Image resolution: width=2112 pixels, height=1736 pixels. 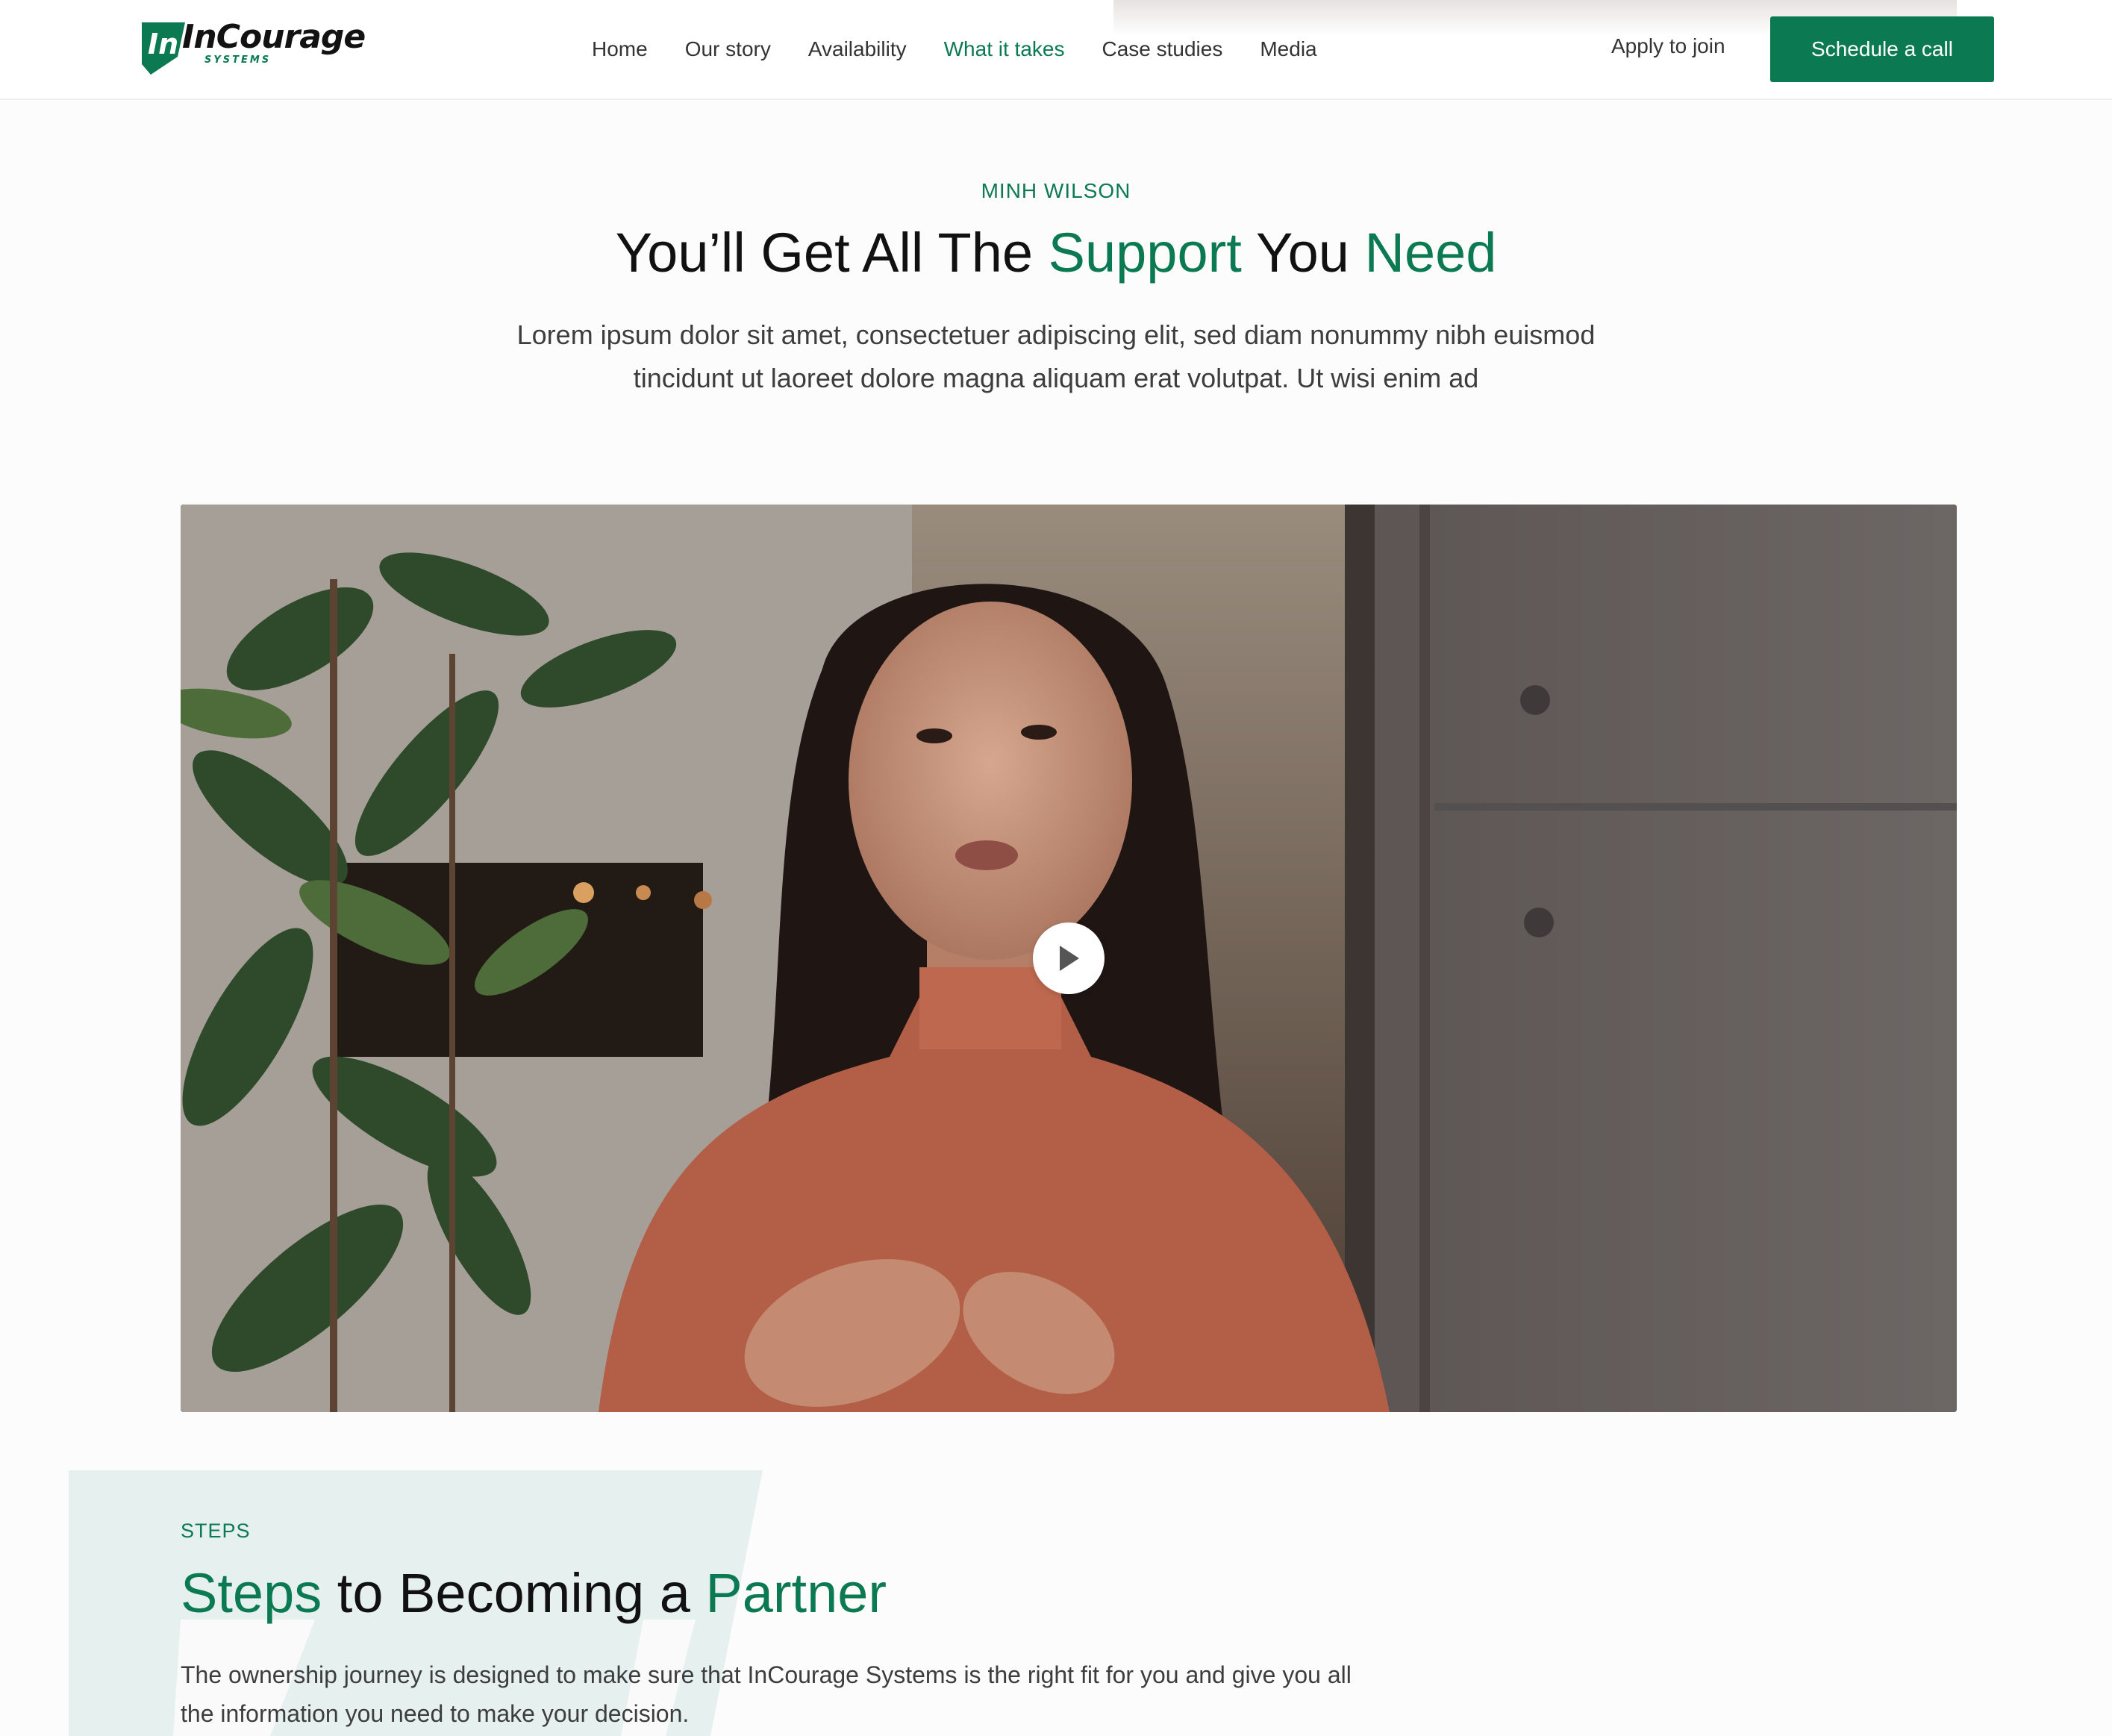 I want to click on steps-title: Steps to Becoming a Partner, so click(x=534, y=1593).